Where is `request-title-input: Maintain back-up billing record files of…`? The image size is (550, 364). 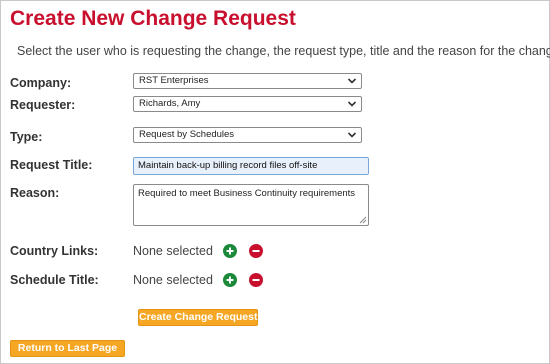
request-title-input: Maintain back-up billing record files of… is located at coordinates (251, 166).